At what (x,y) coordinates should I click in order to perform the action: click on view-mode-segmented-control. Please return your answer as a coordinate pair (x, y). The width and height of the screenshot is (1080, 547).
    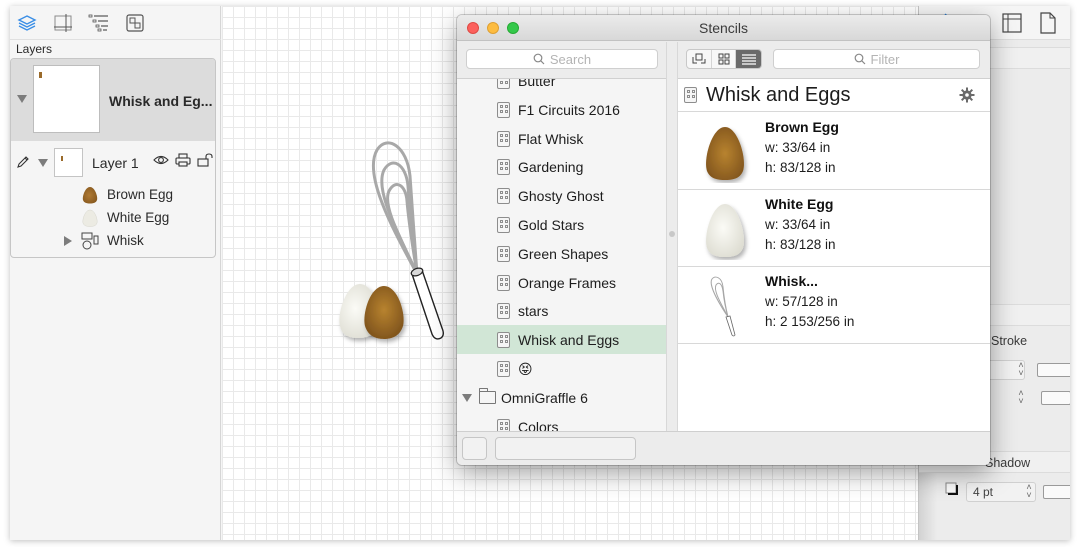
    Looking at the image, I should click on (724, 59).